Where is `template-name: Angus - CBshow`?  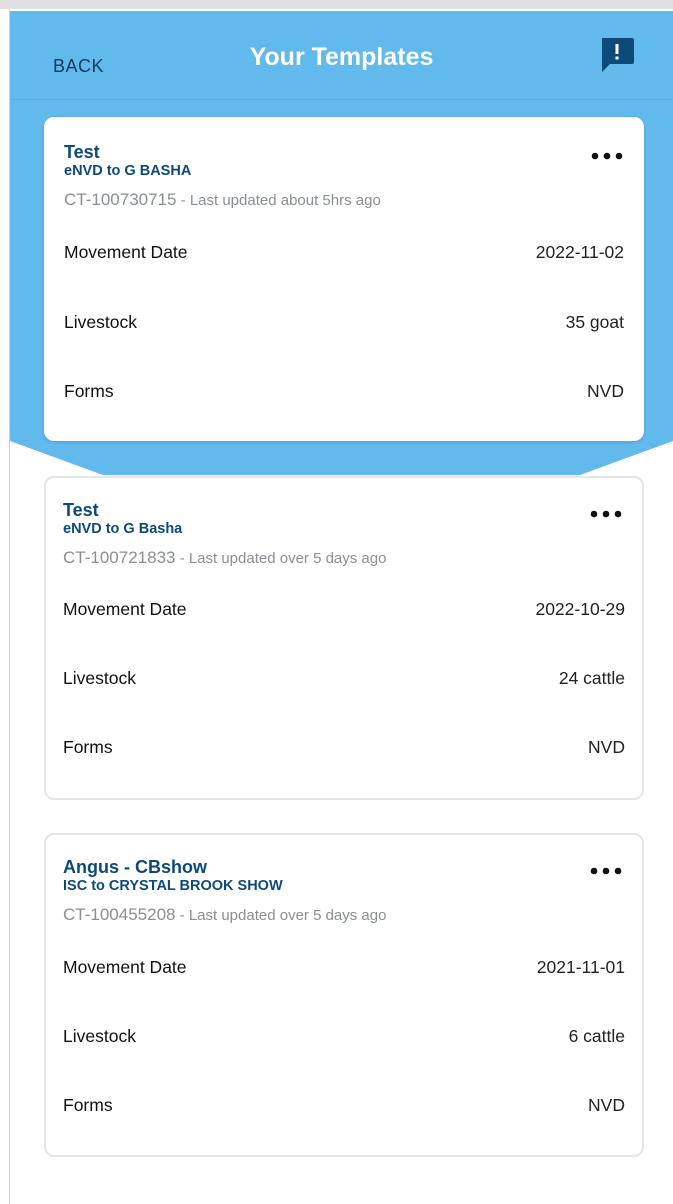
template-name: Angus - CBshow is located at coordinates (135, 867).